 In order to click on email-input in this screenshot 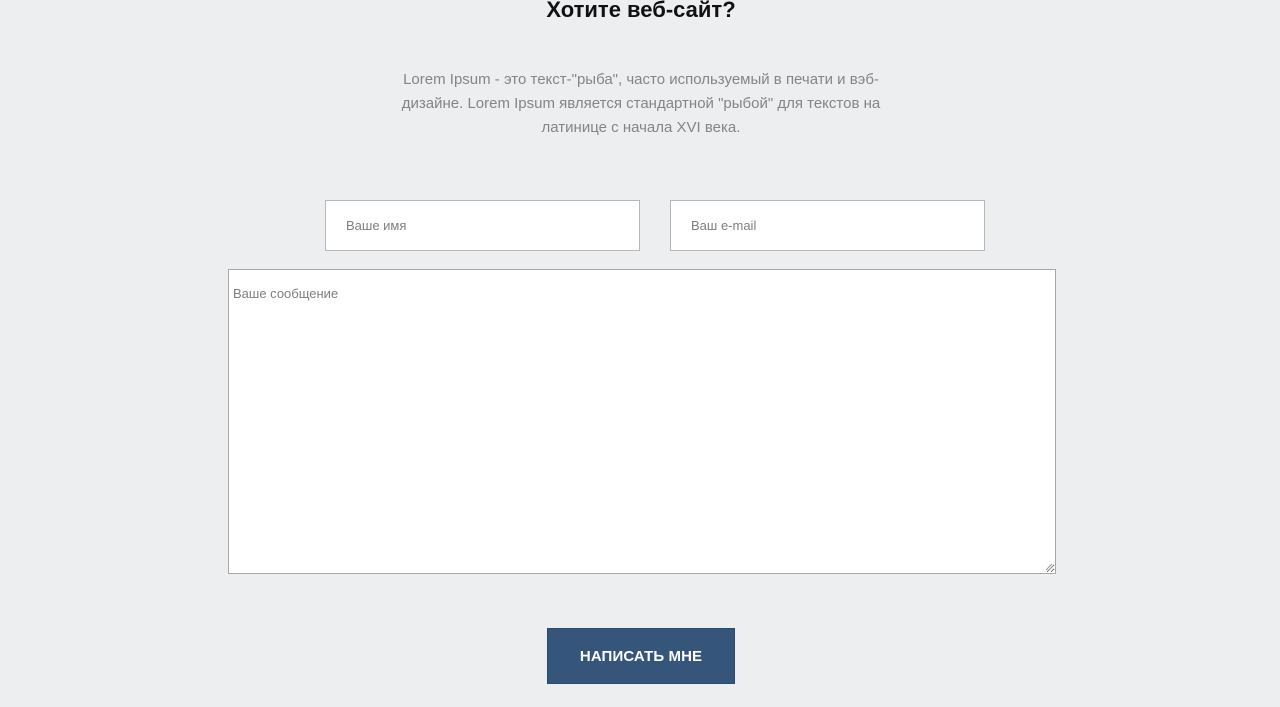, I will do `click(827, 225)`.